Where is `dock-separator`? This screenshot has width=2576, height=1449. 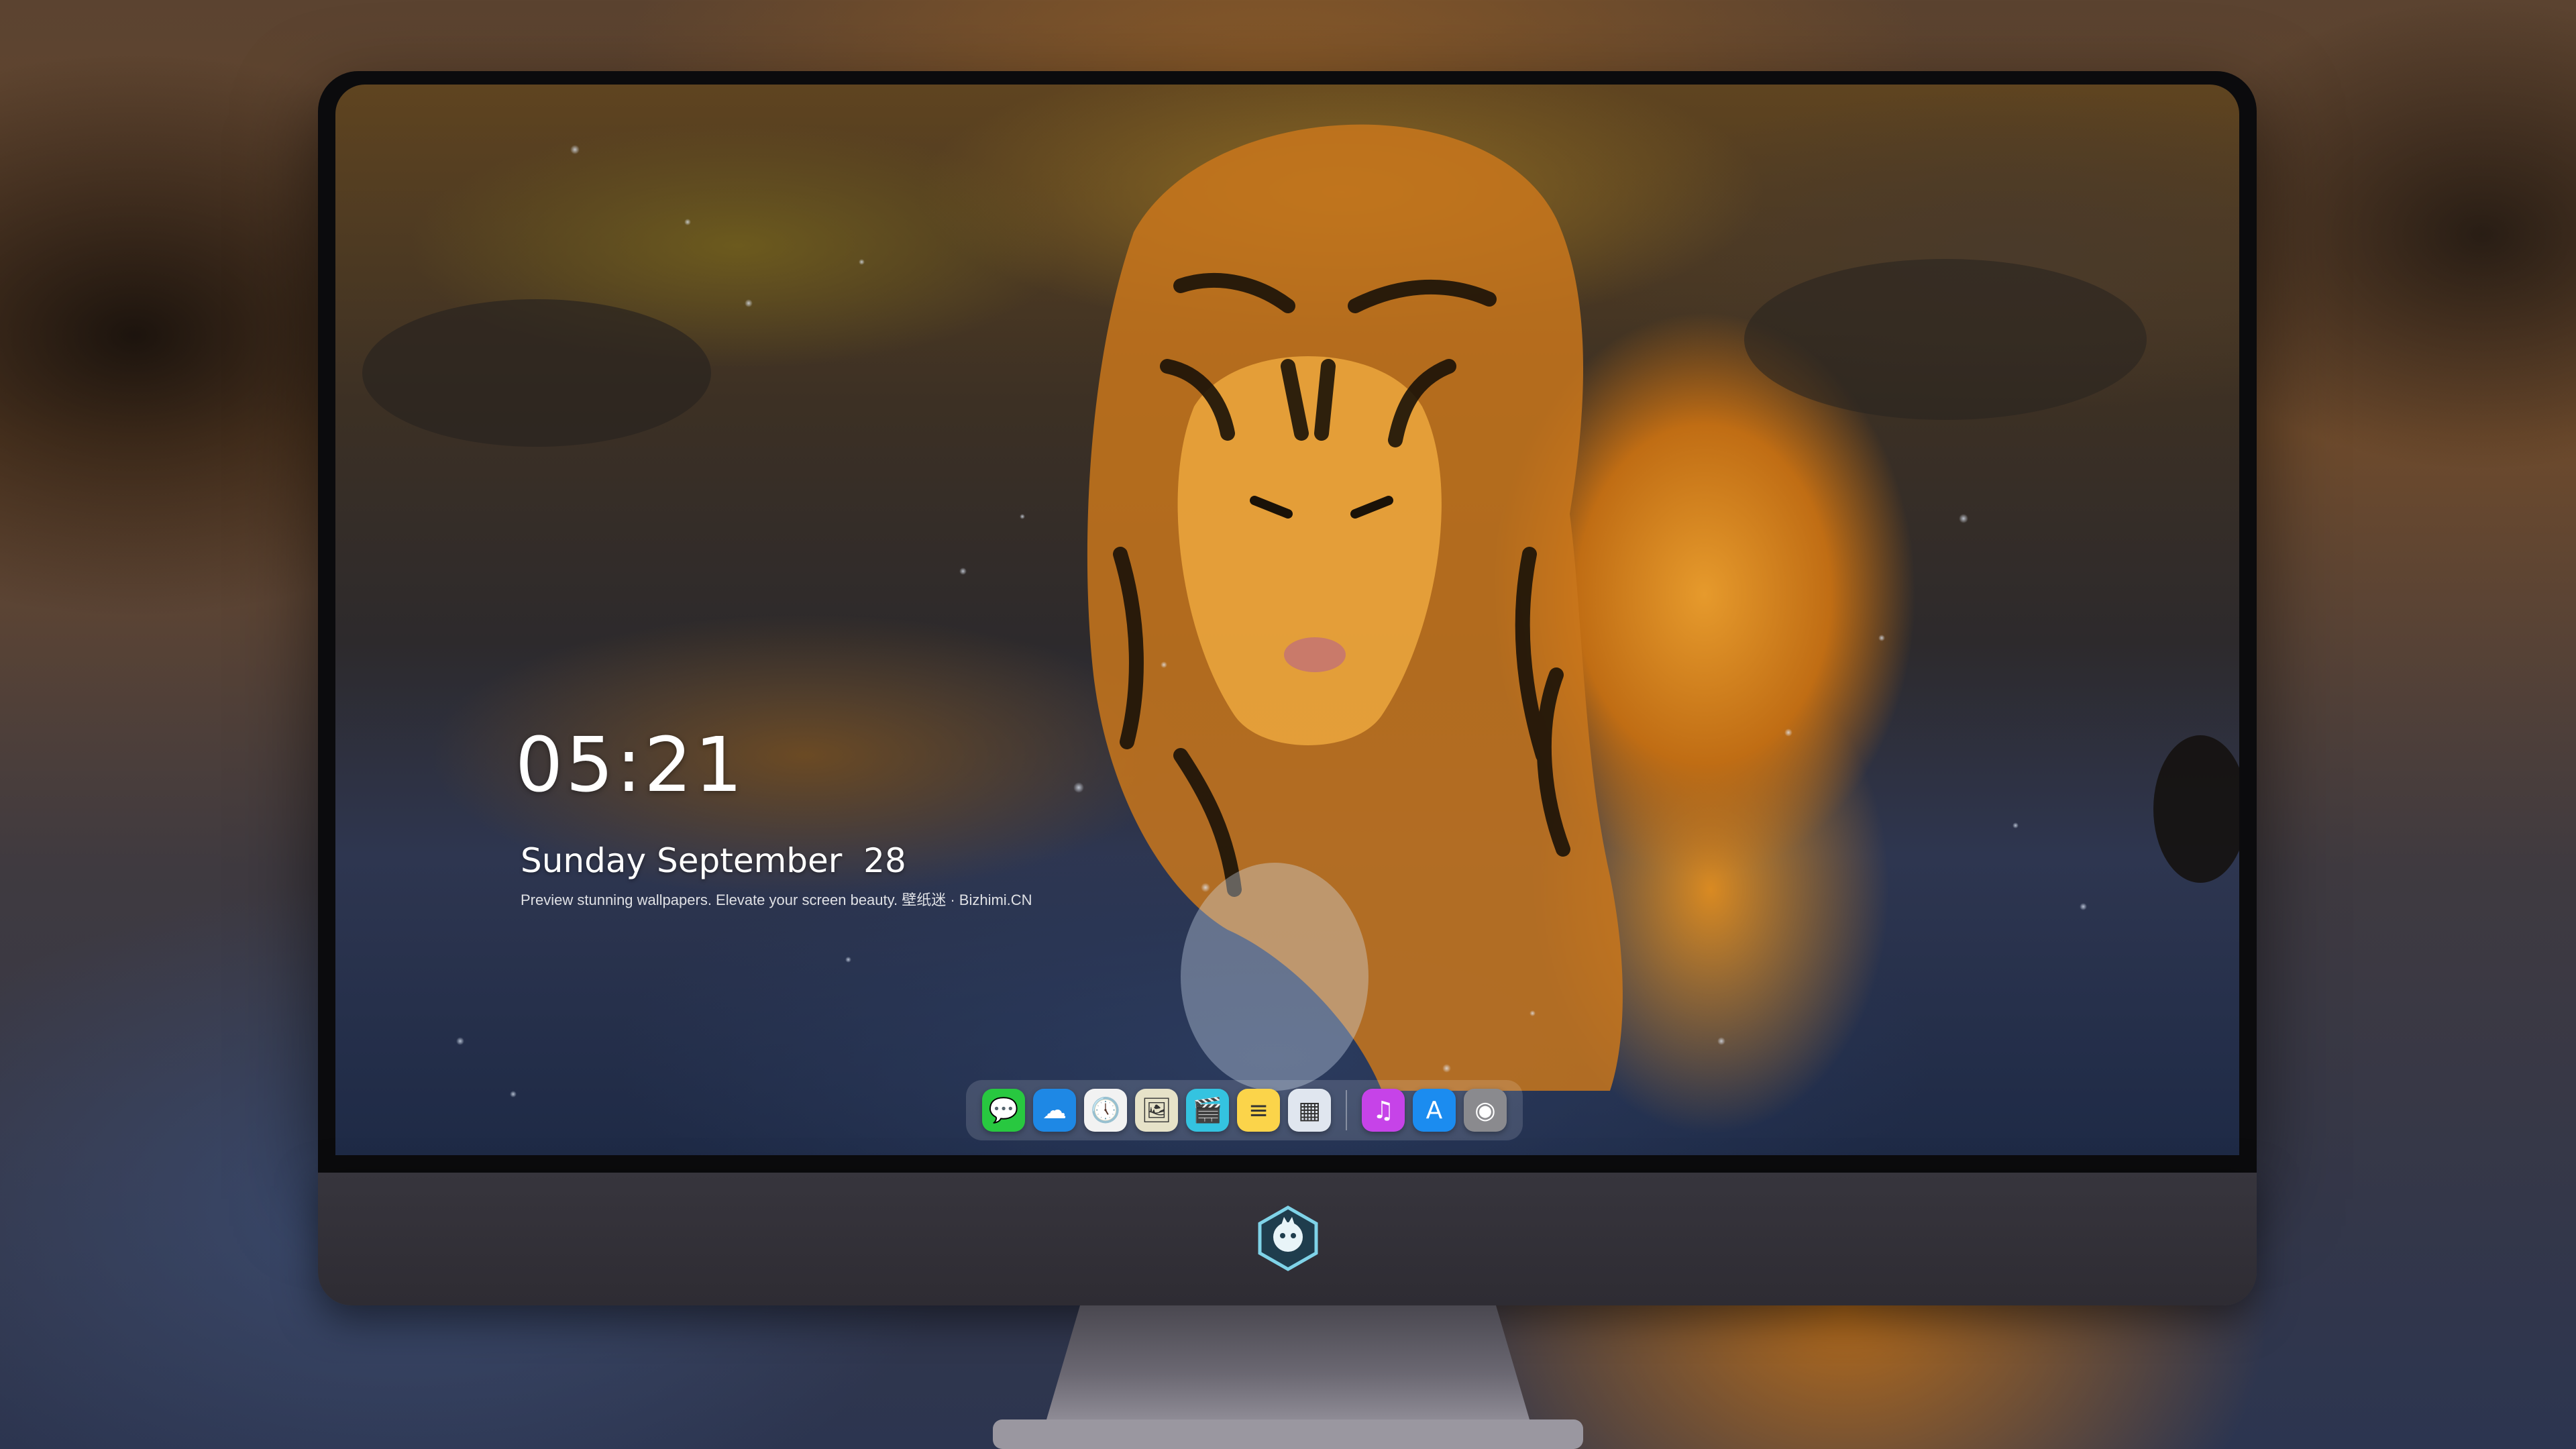 dock-separator is located at coordinates (1346, 1110).